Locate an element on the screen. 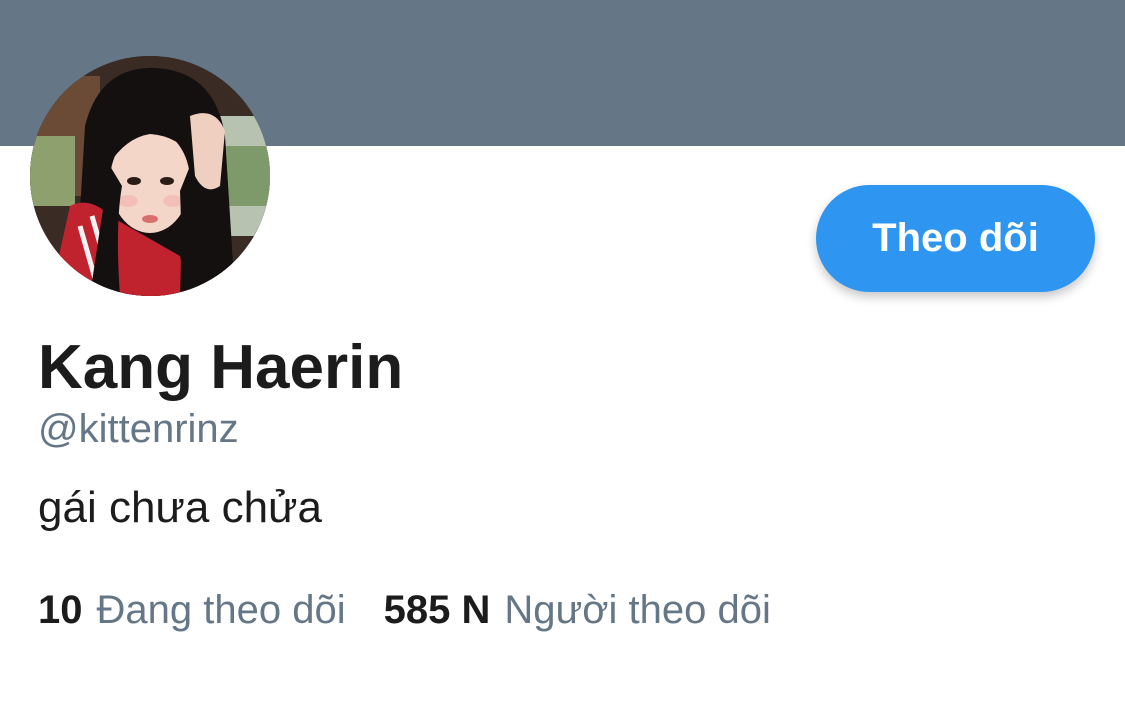  followers-count: 585 N is located at coordinates (437, 610).